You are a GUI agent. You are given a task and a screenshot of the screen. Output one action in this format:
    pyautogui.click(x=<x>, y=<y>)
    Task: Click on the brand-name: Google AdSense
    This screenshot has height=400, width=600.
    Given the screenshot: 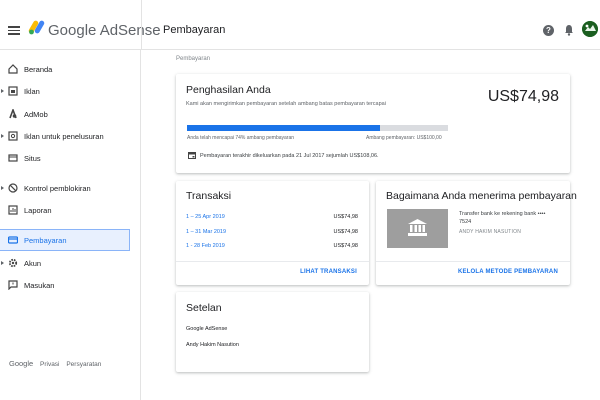 What is the action you would take?
    pyautogui.click(x=104, y=30)
    